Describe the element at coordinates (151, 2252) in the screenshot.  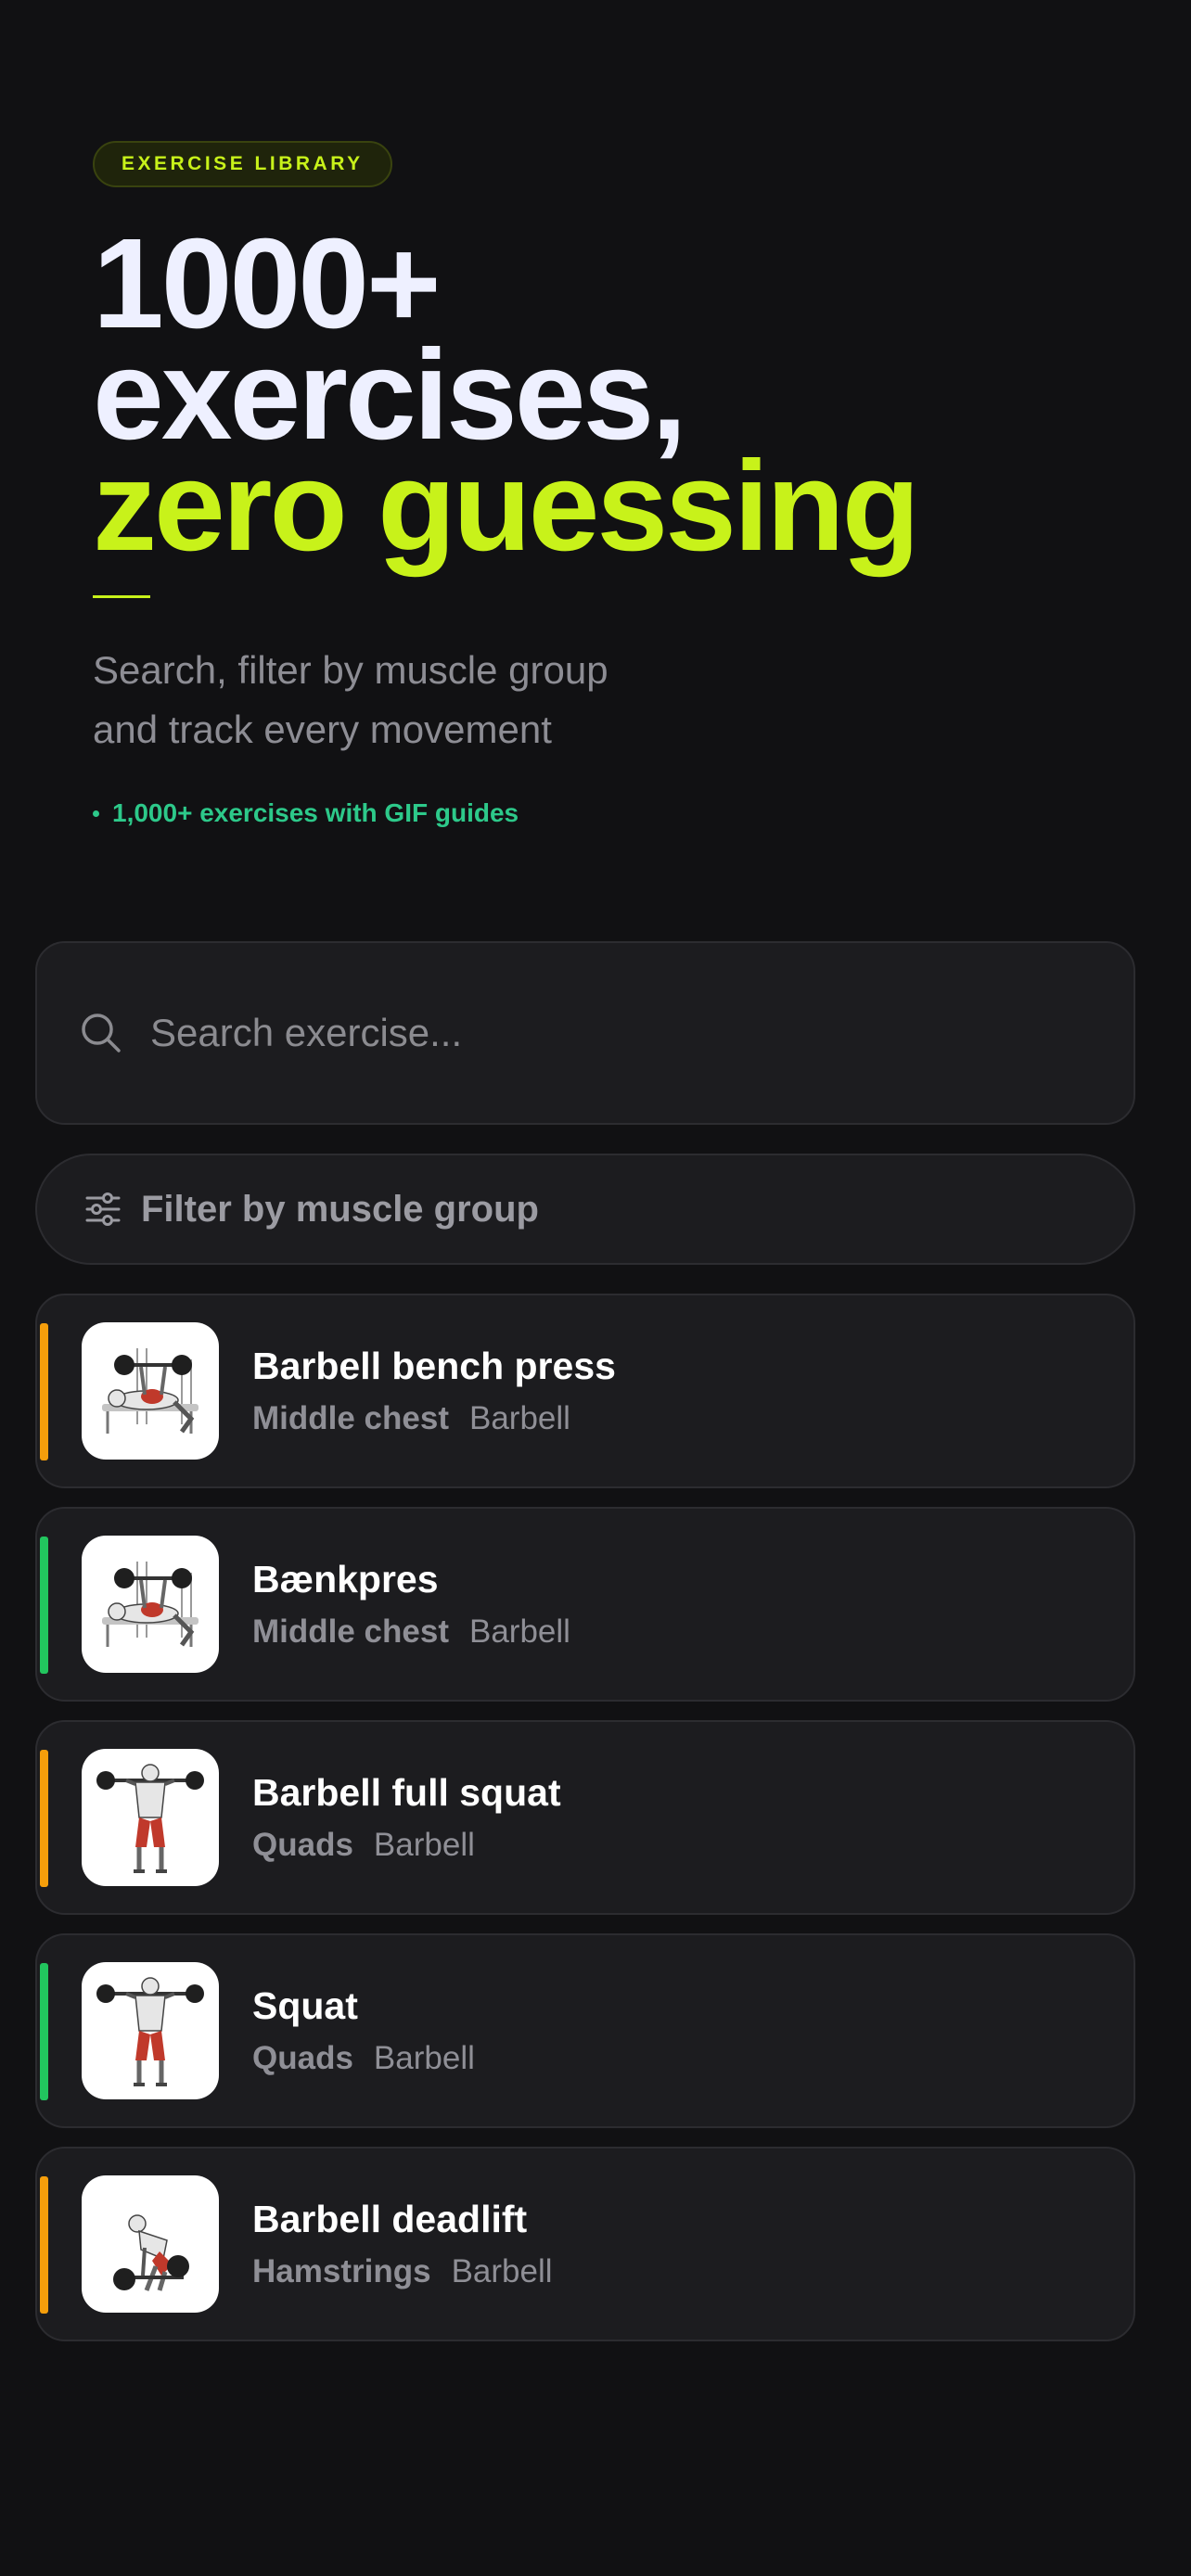
I see `deadlift-illustration` at that location.